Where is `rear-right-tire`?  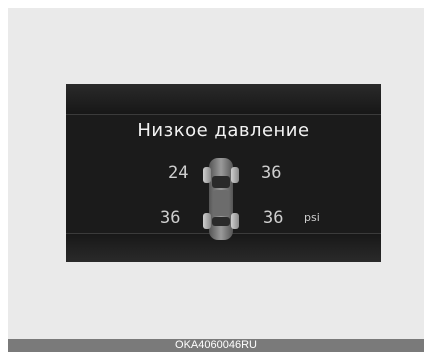 rear-right-tire is located at coordinates (235, 221).